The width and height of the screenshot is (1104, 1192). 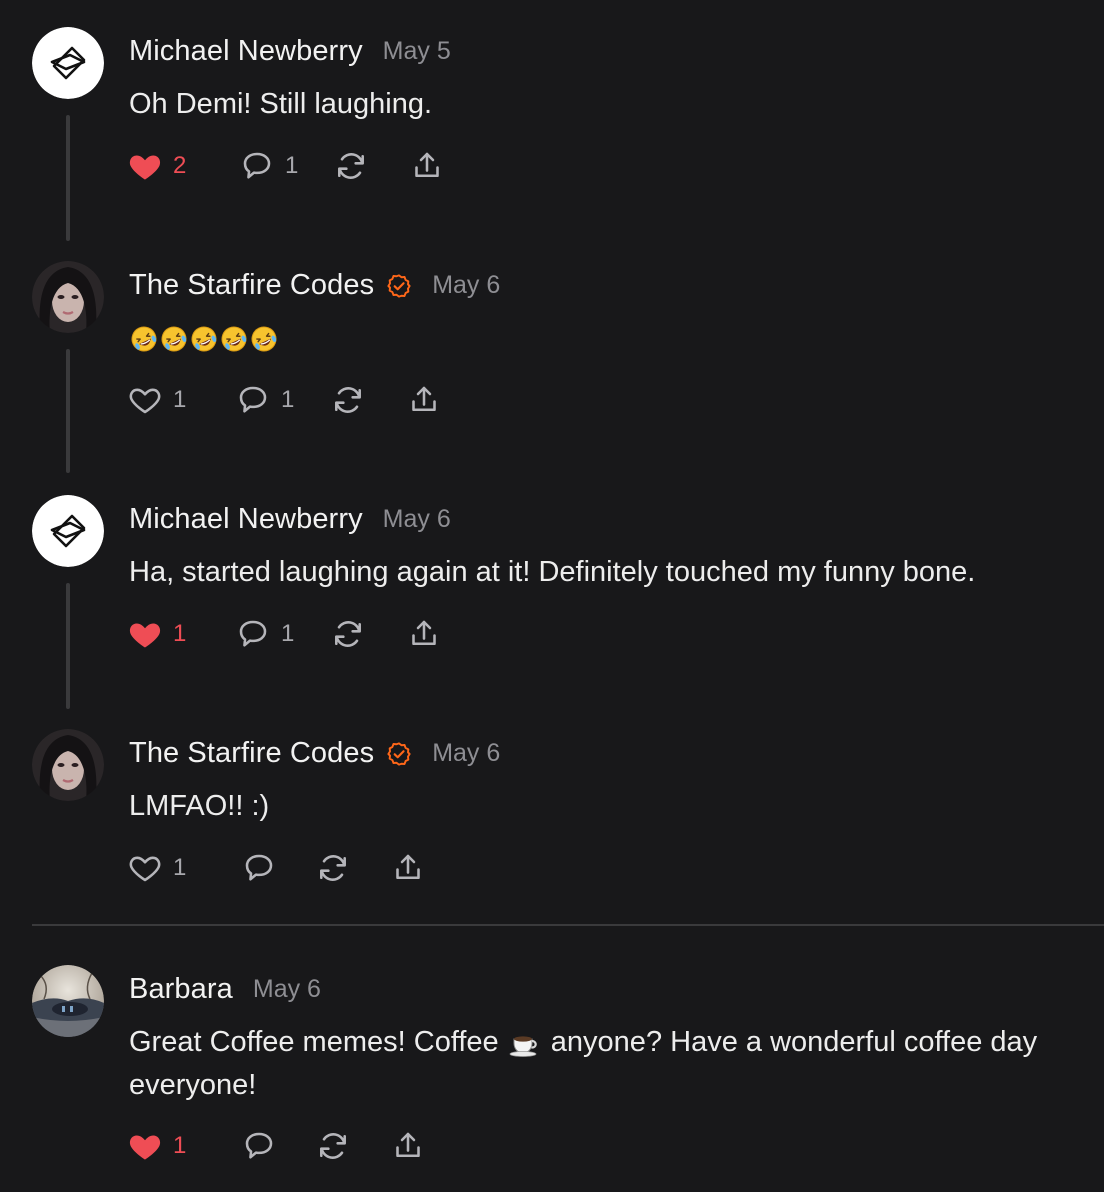 I want to click on coffee-cup-icon, so click(x=525, y=1042).